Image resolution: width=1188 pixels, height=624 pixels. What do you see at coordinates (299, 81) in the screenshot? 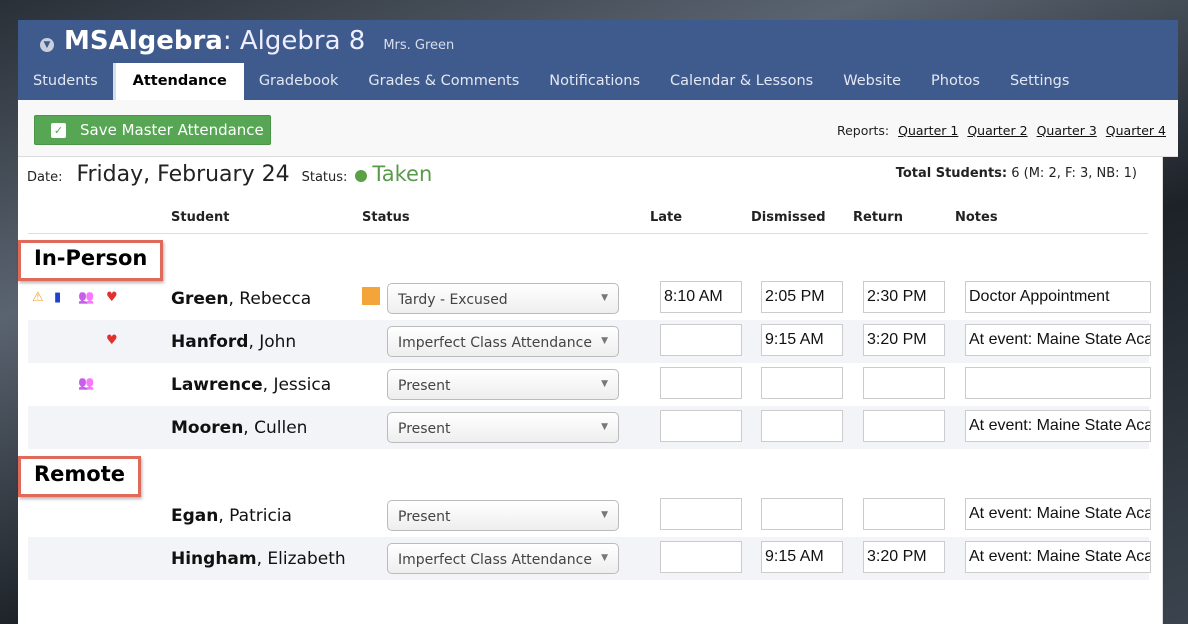
I see `tab-gradebook: Gradebook` at bounding box center [299, 81].